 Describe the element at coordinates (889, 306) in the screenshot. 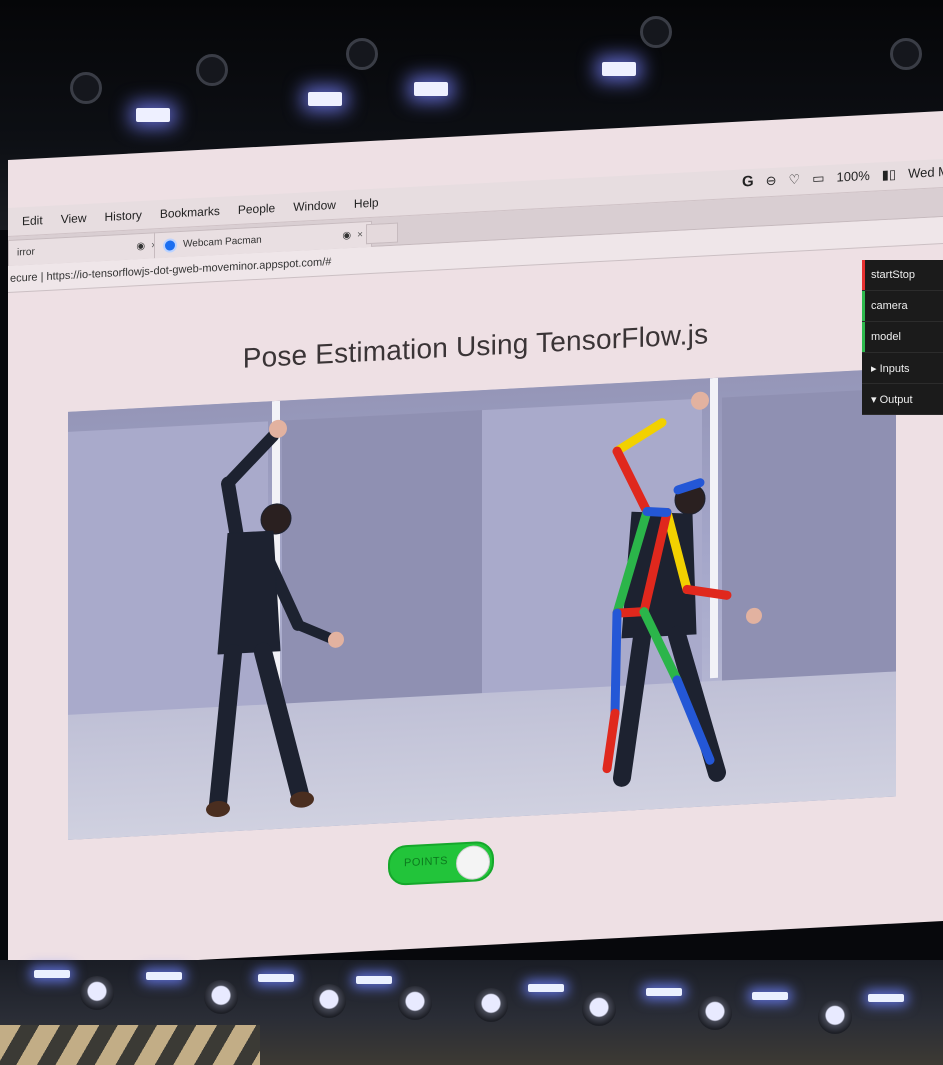

I see `gui-label: camera` at that location.